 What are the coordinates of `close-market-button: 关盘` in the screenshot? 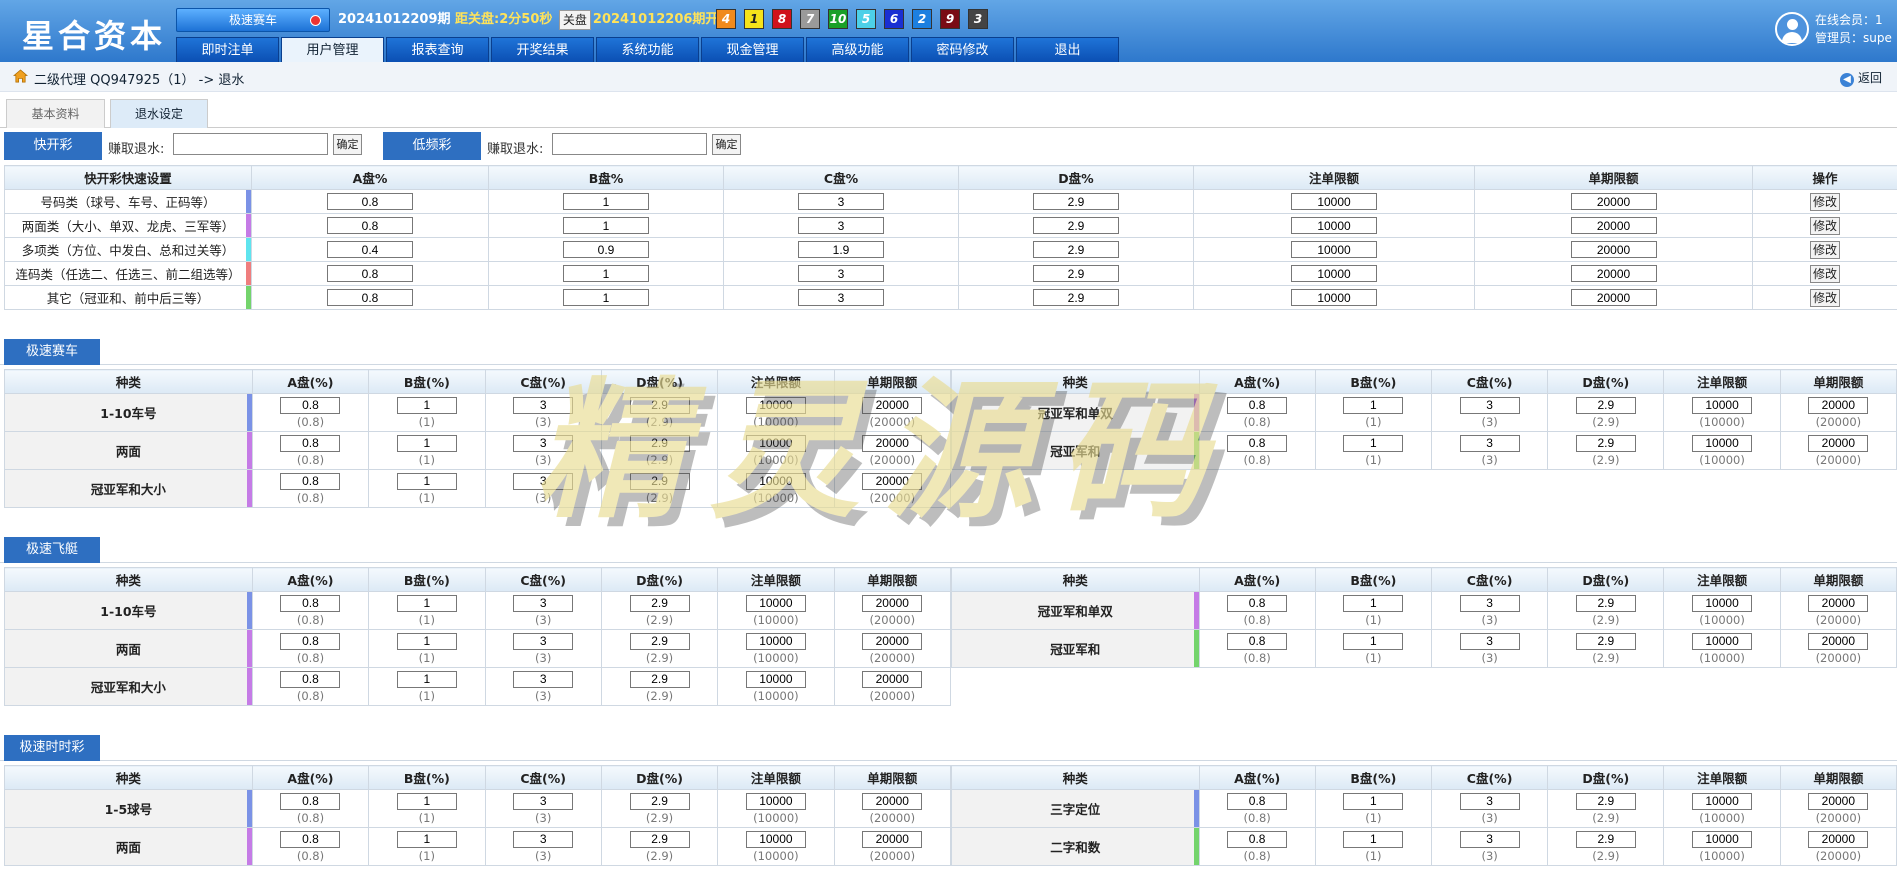 It's located at (574, 19).